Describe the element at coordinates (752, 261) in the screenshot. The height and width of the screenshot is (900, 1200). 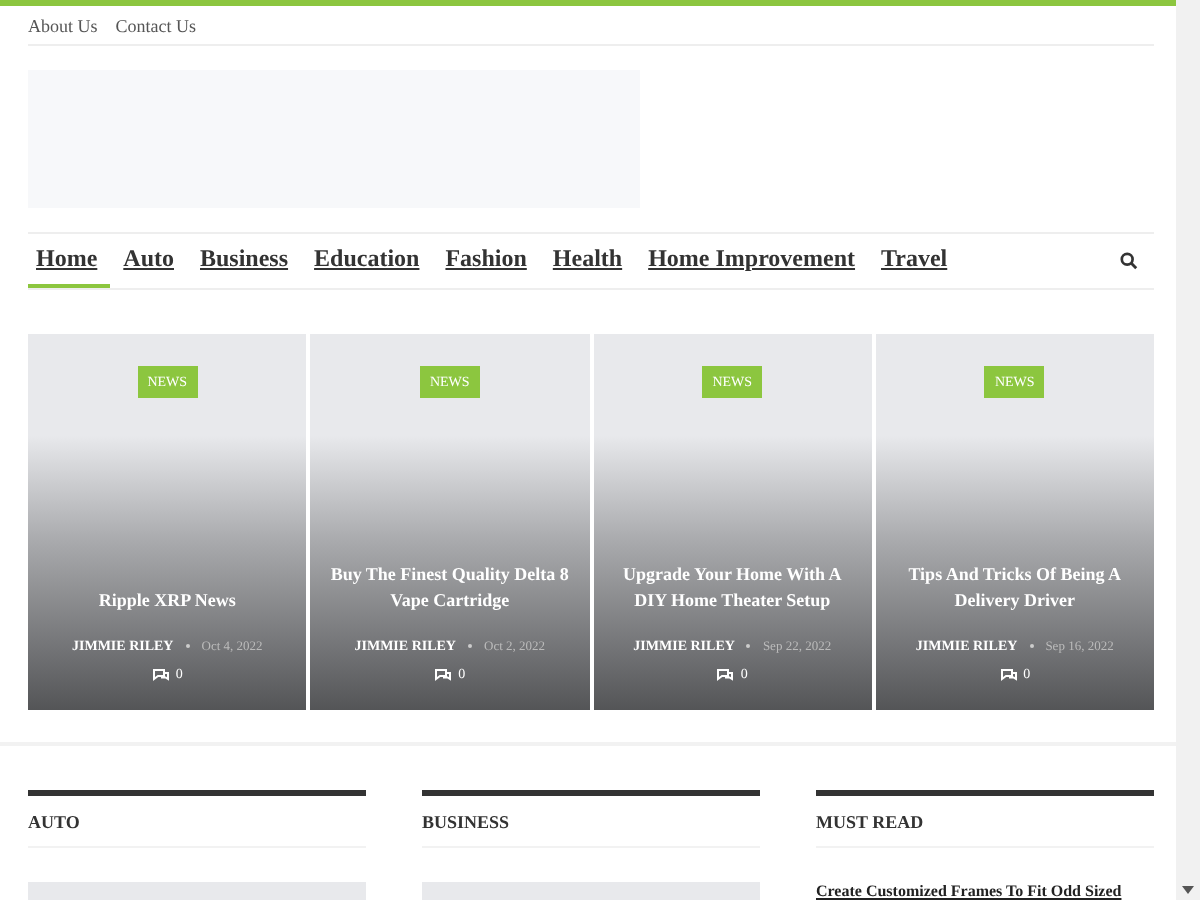
I see `nav-link: Home Improvement` at that location.